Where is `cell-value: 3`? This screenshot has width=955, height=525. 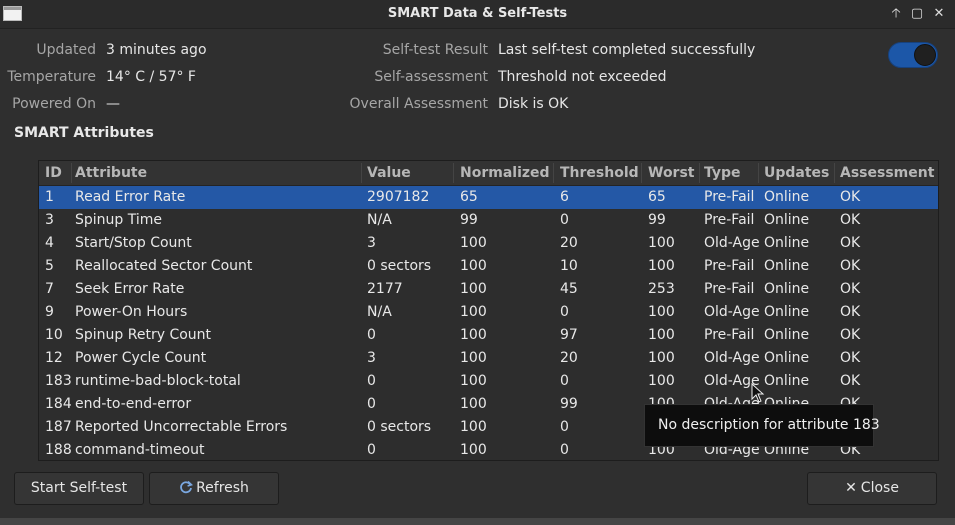
cell-value: 3 is located at coordinates (371, 358).